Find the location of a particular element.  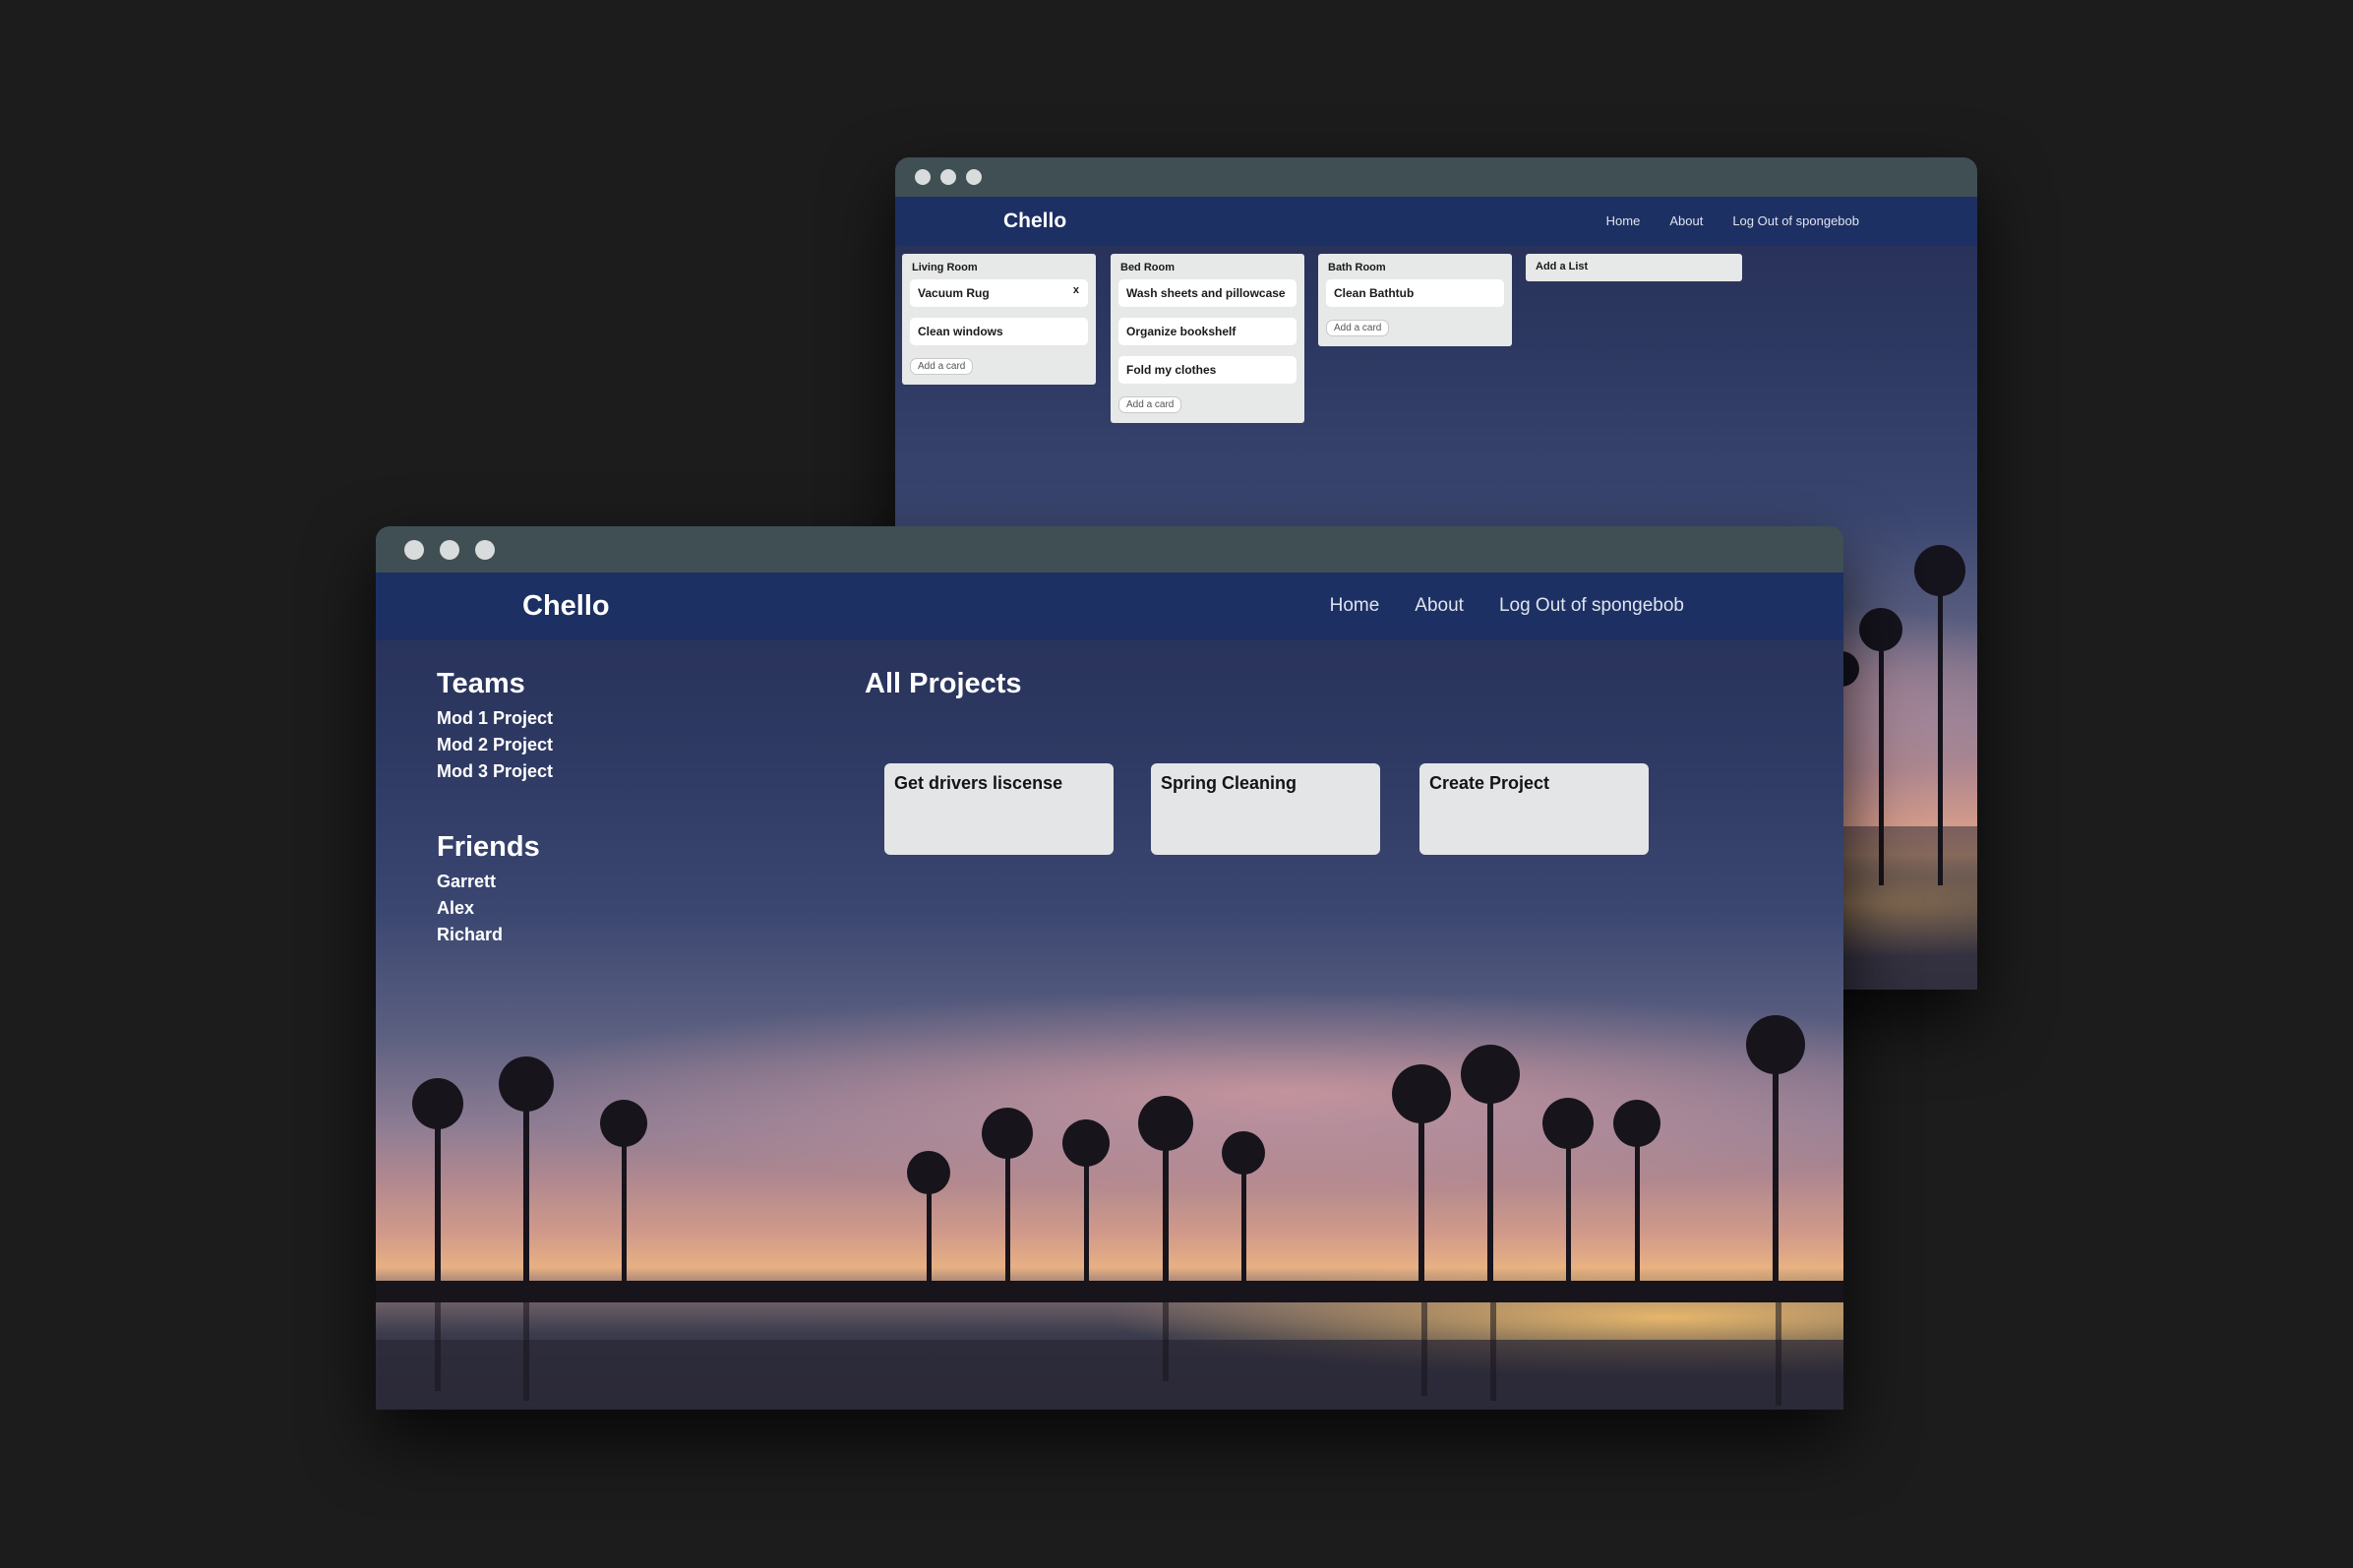

task-card: Clean Bathtub is located at coordinates (1415, 293).